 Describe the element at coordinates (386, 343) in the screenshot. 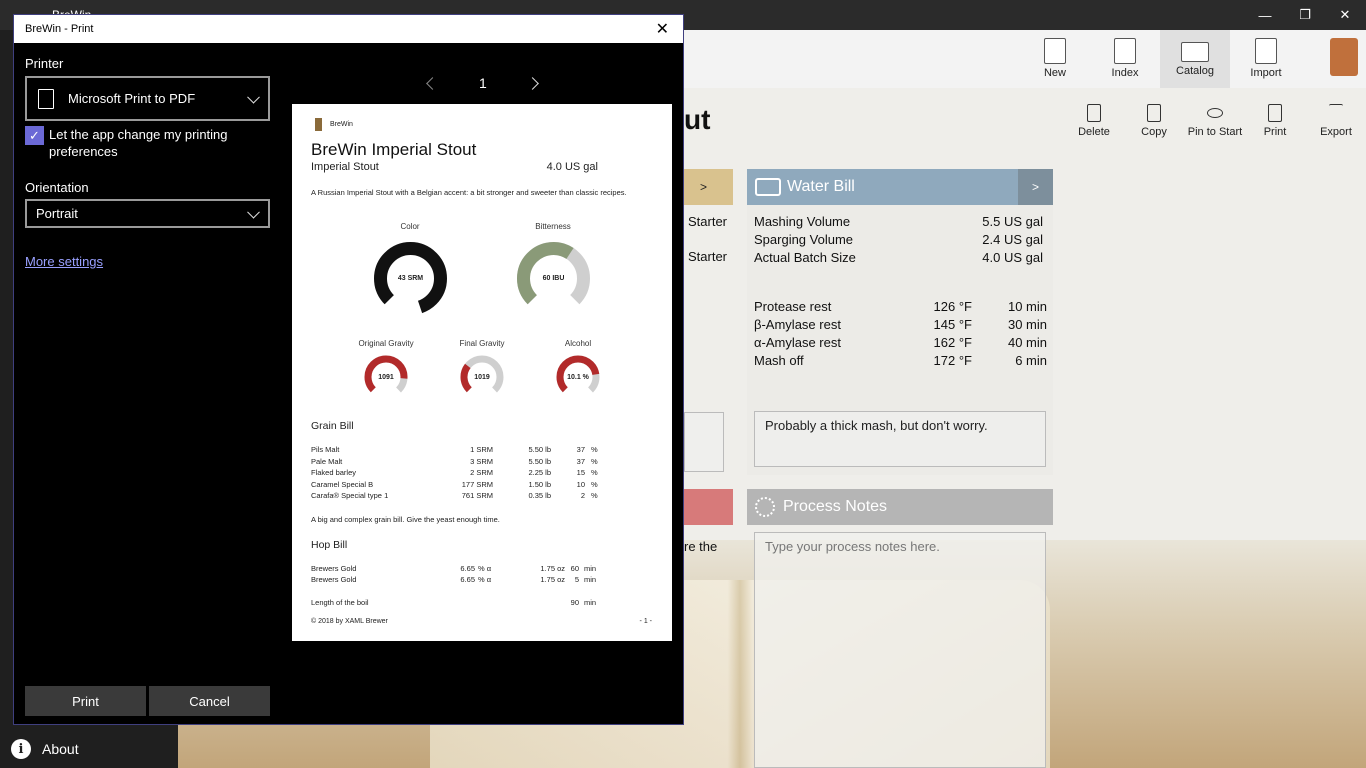

I see `gauge-label: Original Gravity` at that location.